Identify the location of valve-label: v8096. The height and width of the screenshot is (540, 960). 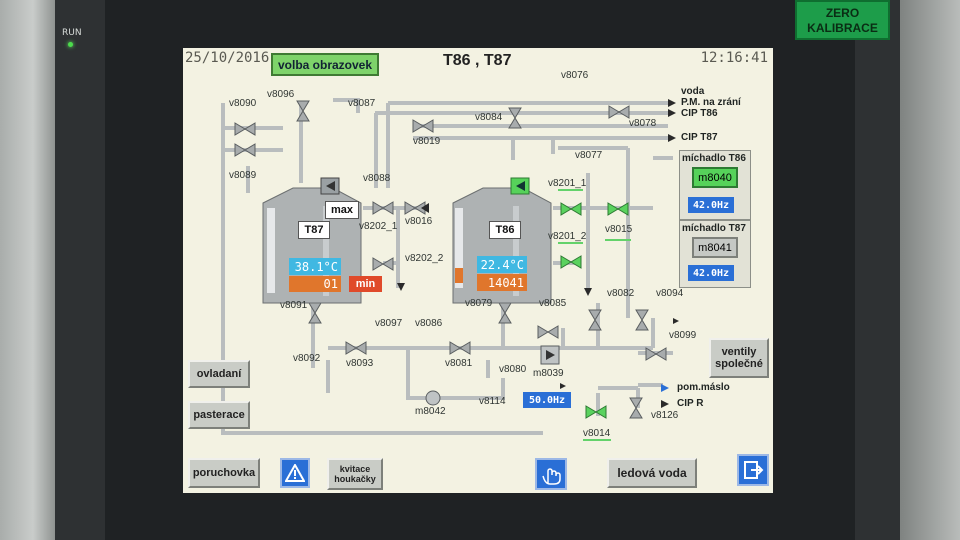
(280, 94).